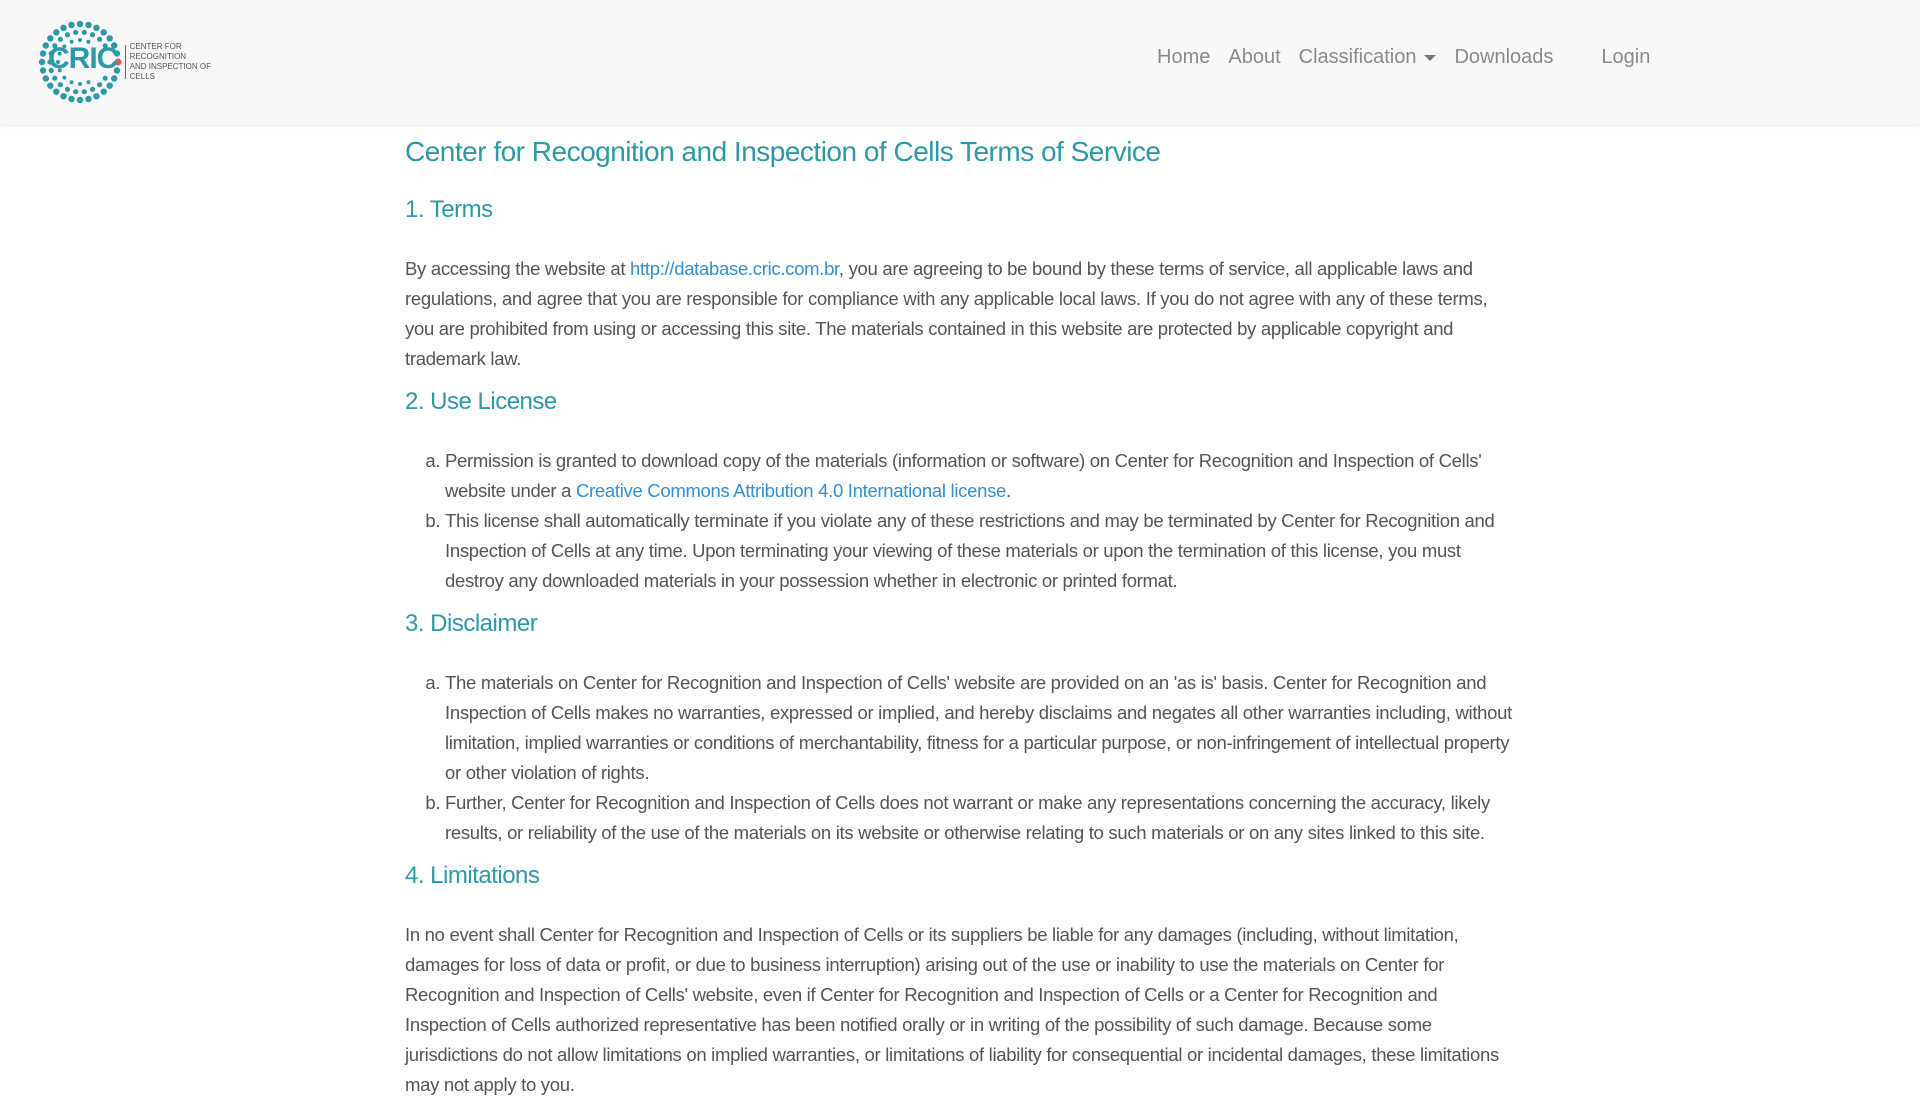  I want to click on terms-text-before-link: By accessing the website at, so click(518, 268).